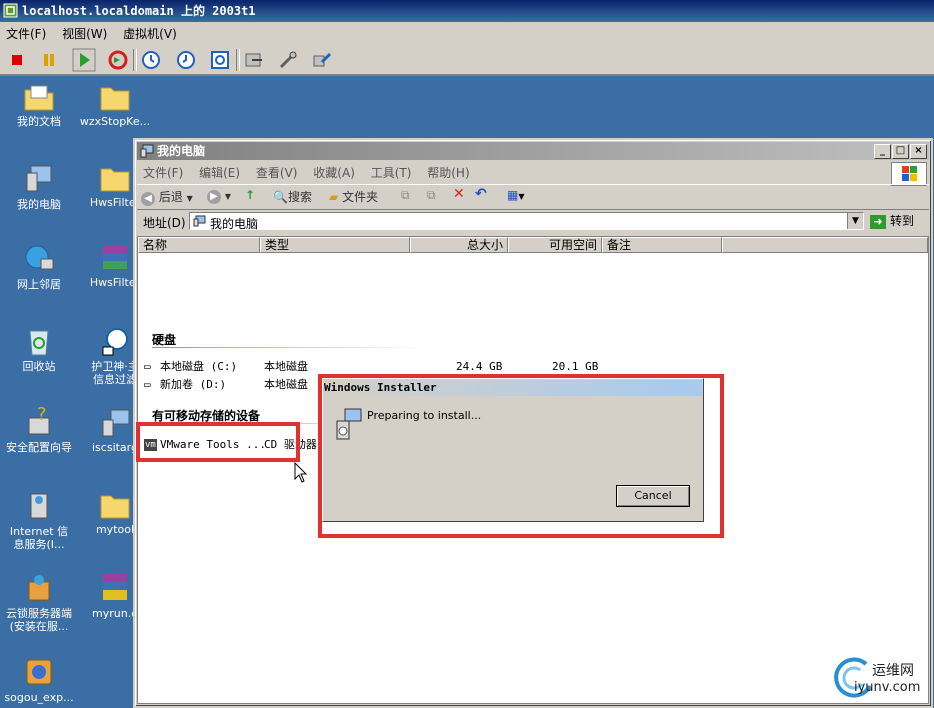 The image size is (934, 708). I want to click on desktop-icon-network-places: 网上邻居, so click(39, 267).